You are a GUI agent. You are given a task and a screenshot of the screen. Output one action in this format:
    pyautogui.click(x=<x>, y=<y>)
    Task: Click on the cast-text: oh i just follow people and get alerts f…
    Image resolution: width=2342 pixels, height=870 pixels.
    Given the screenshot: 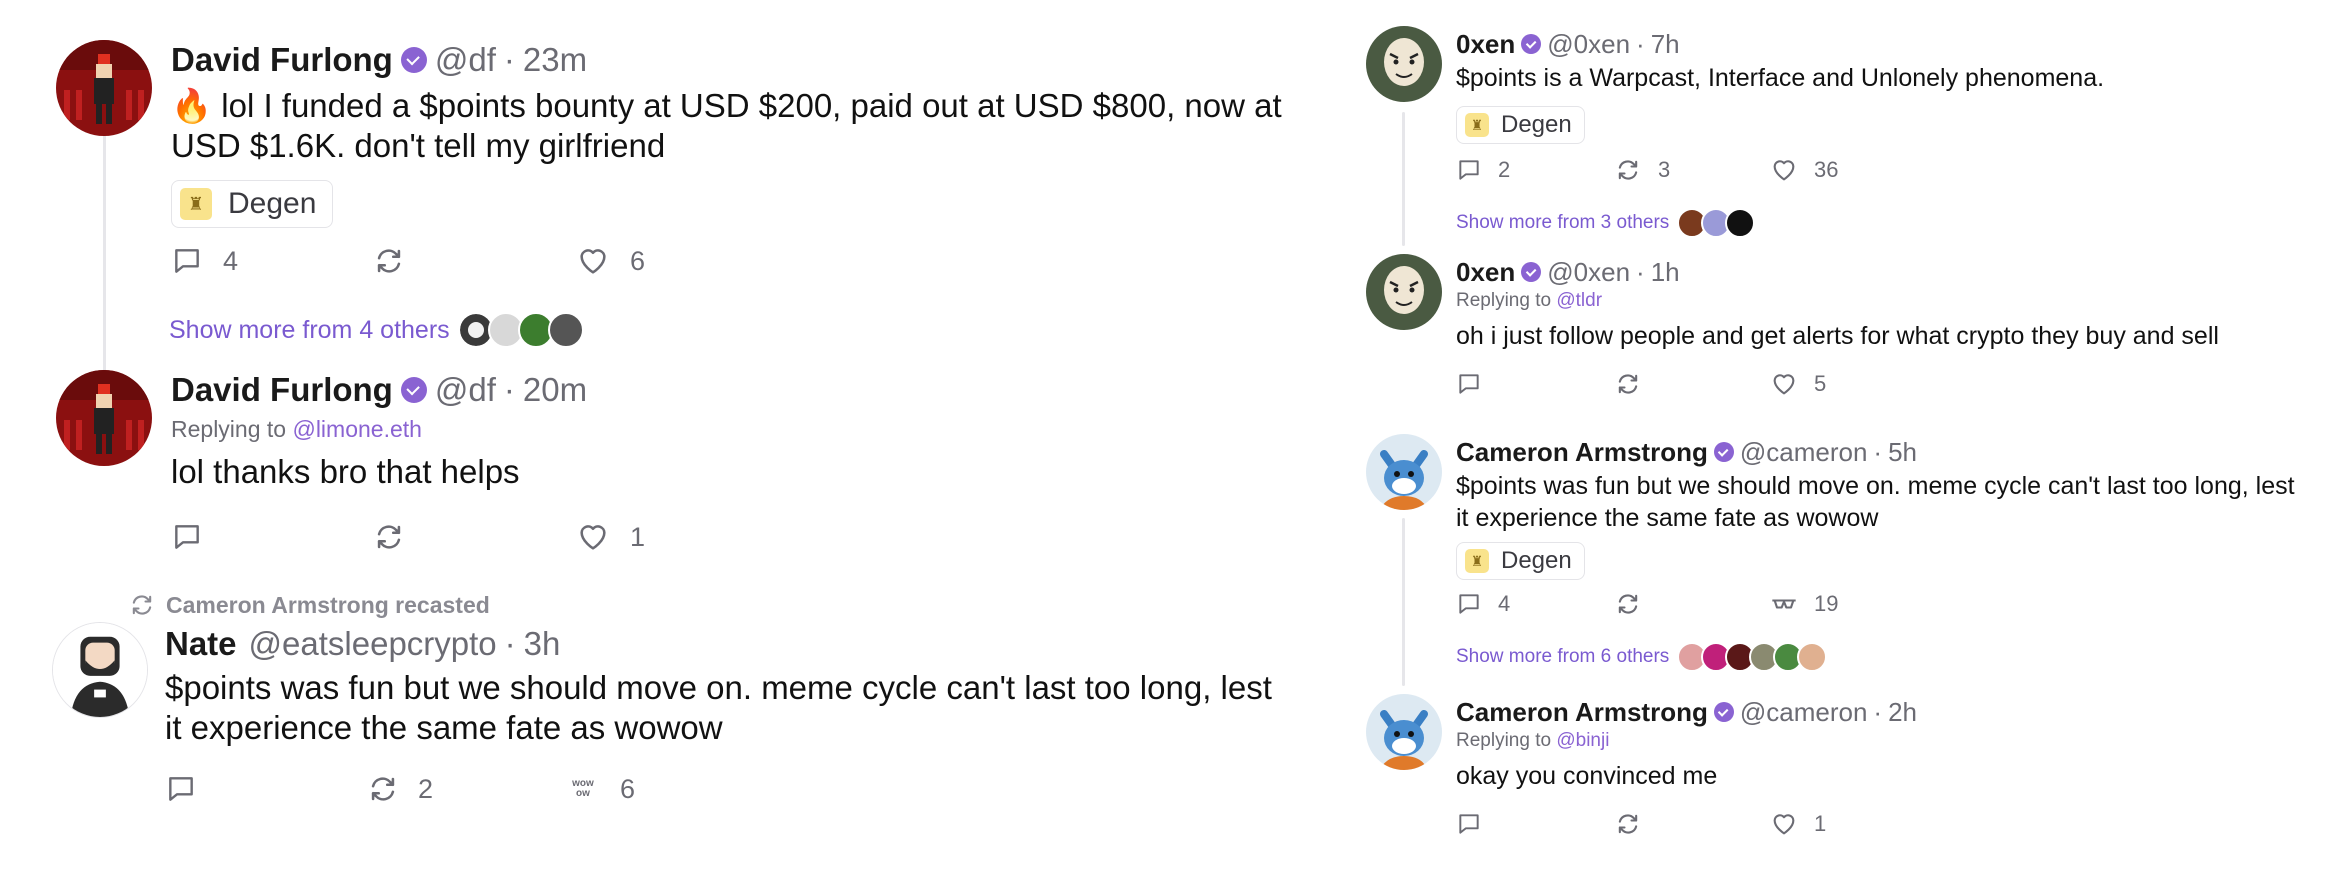 What is the action you would take?
    pyautogui.click(x=1837, y=336)
    